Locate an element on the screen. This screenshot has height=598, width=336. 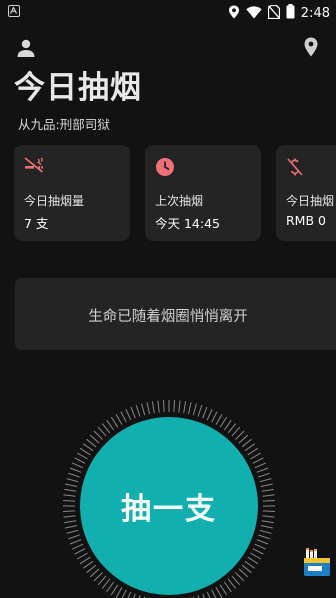
stat-label: 今日抽烟量 is located at coordinates (54, 201).